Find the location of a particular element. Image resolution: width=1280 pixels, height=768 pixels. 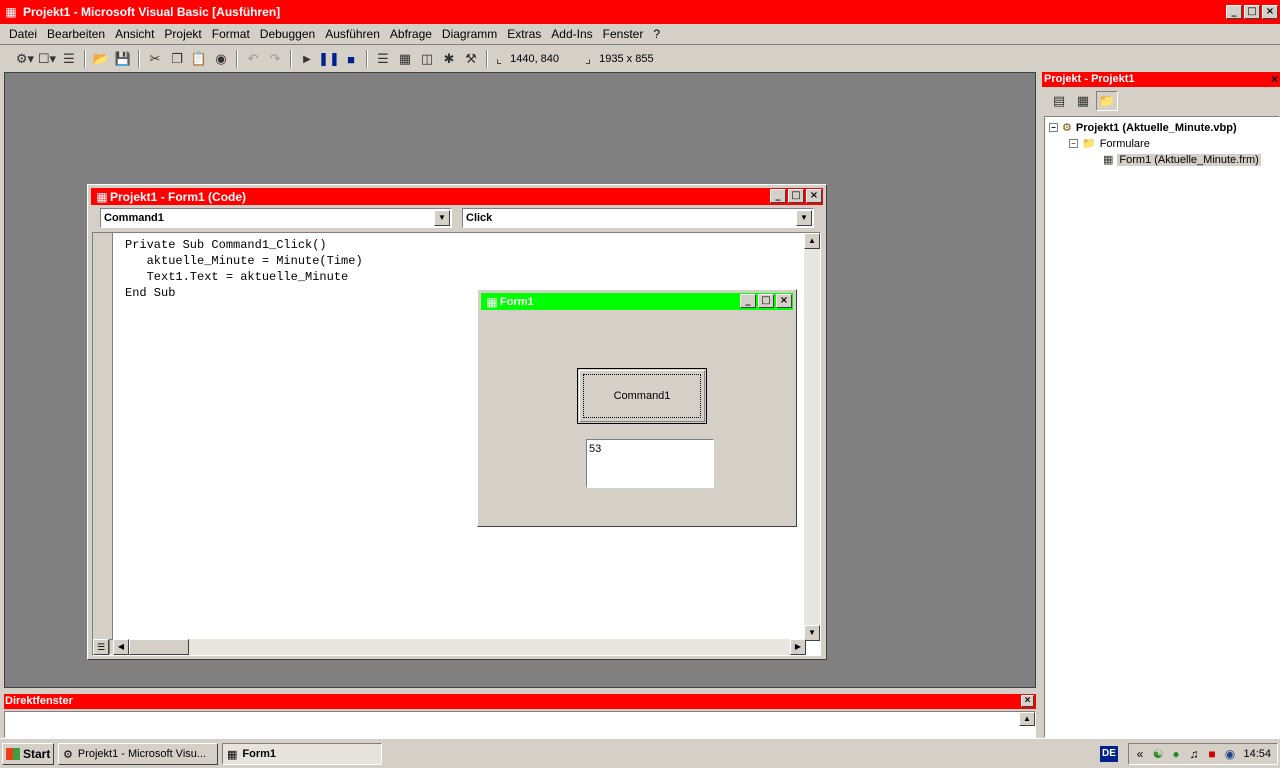

form1-window-controls: _ □ × is located at coordinates (766, 301).